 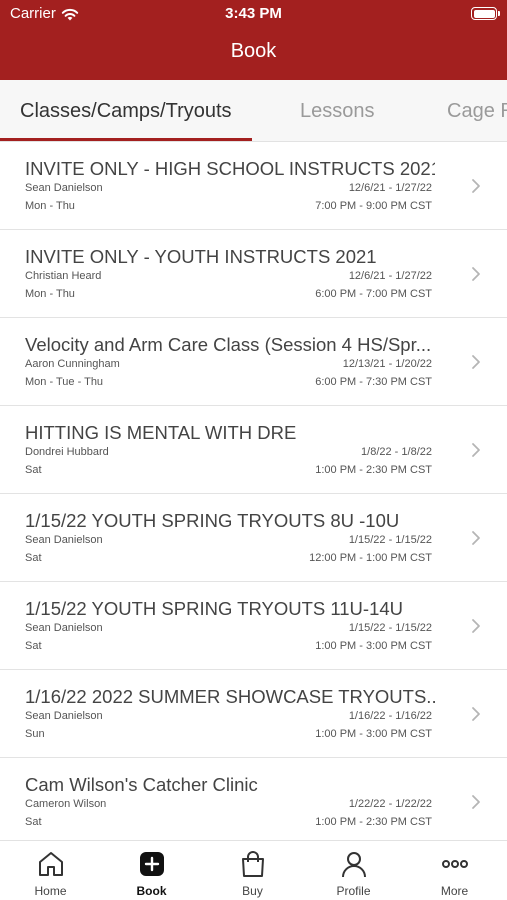 I want to click on profile-icon, so click(x=354, y=865).